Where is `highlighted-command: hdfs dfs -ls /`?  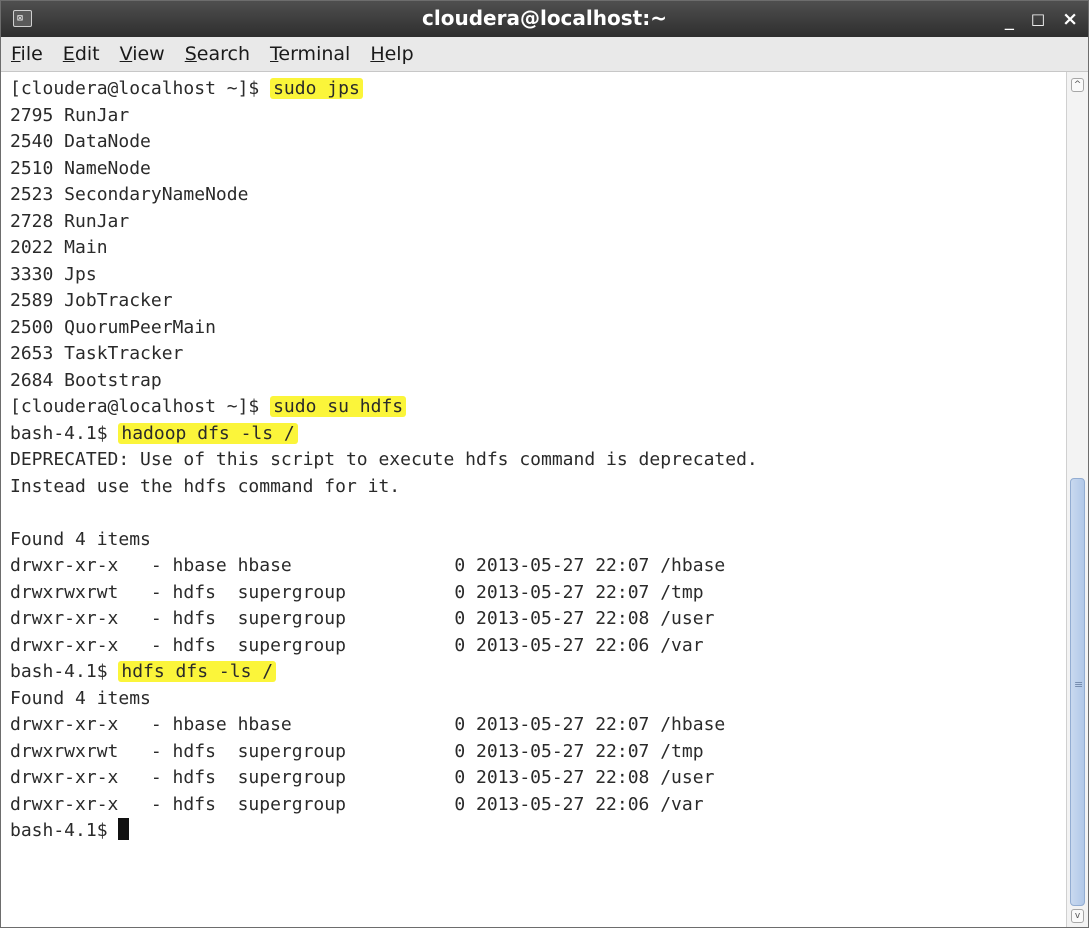
highlighted-command: hdfs dfs -ls / is located at coordinates (197, 671).